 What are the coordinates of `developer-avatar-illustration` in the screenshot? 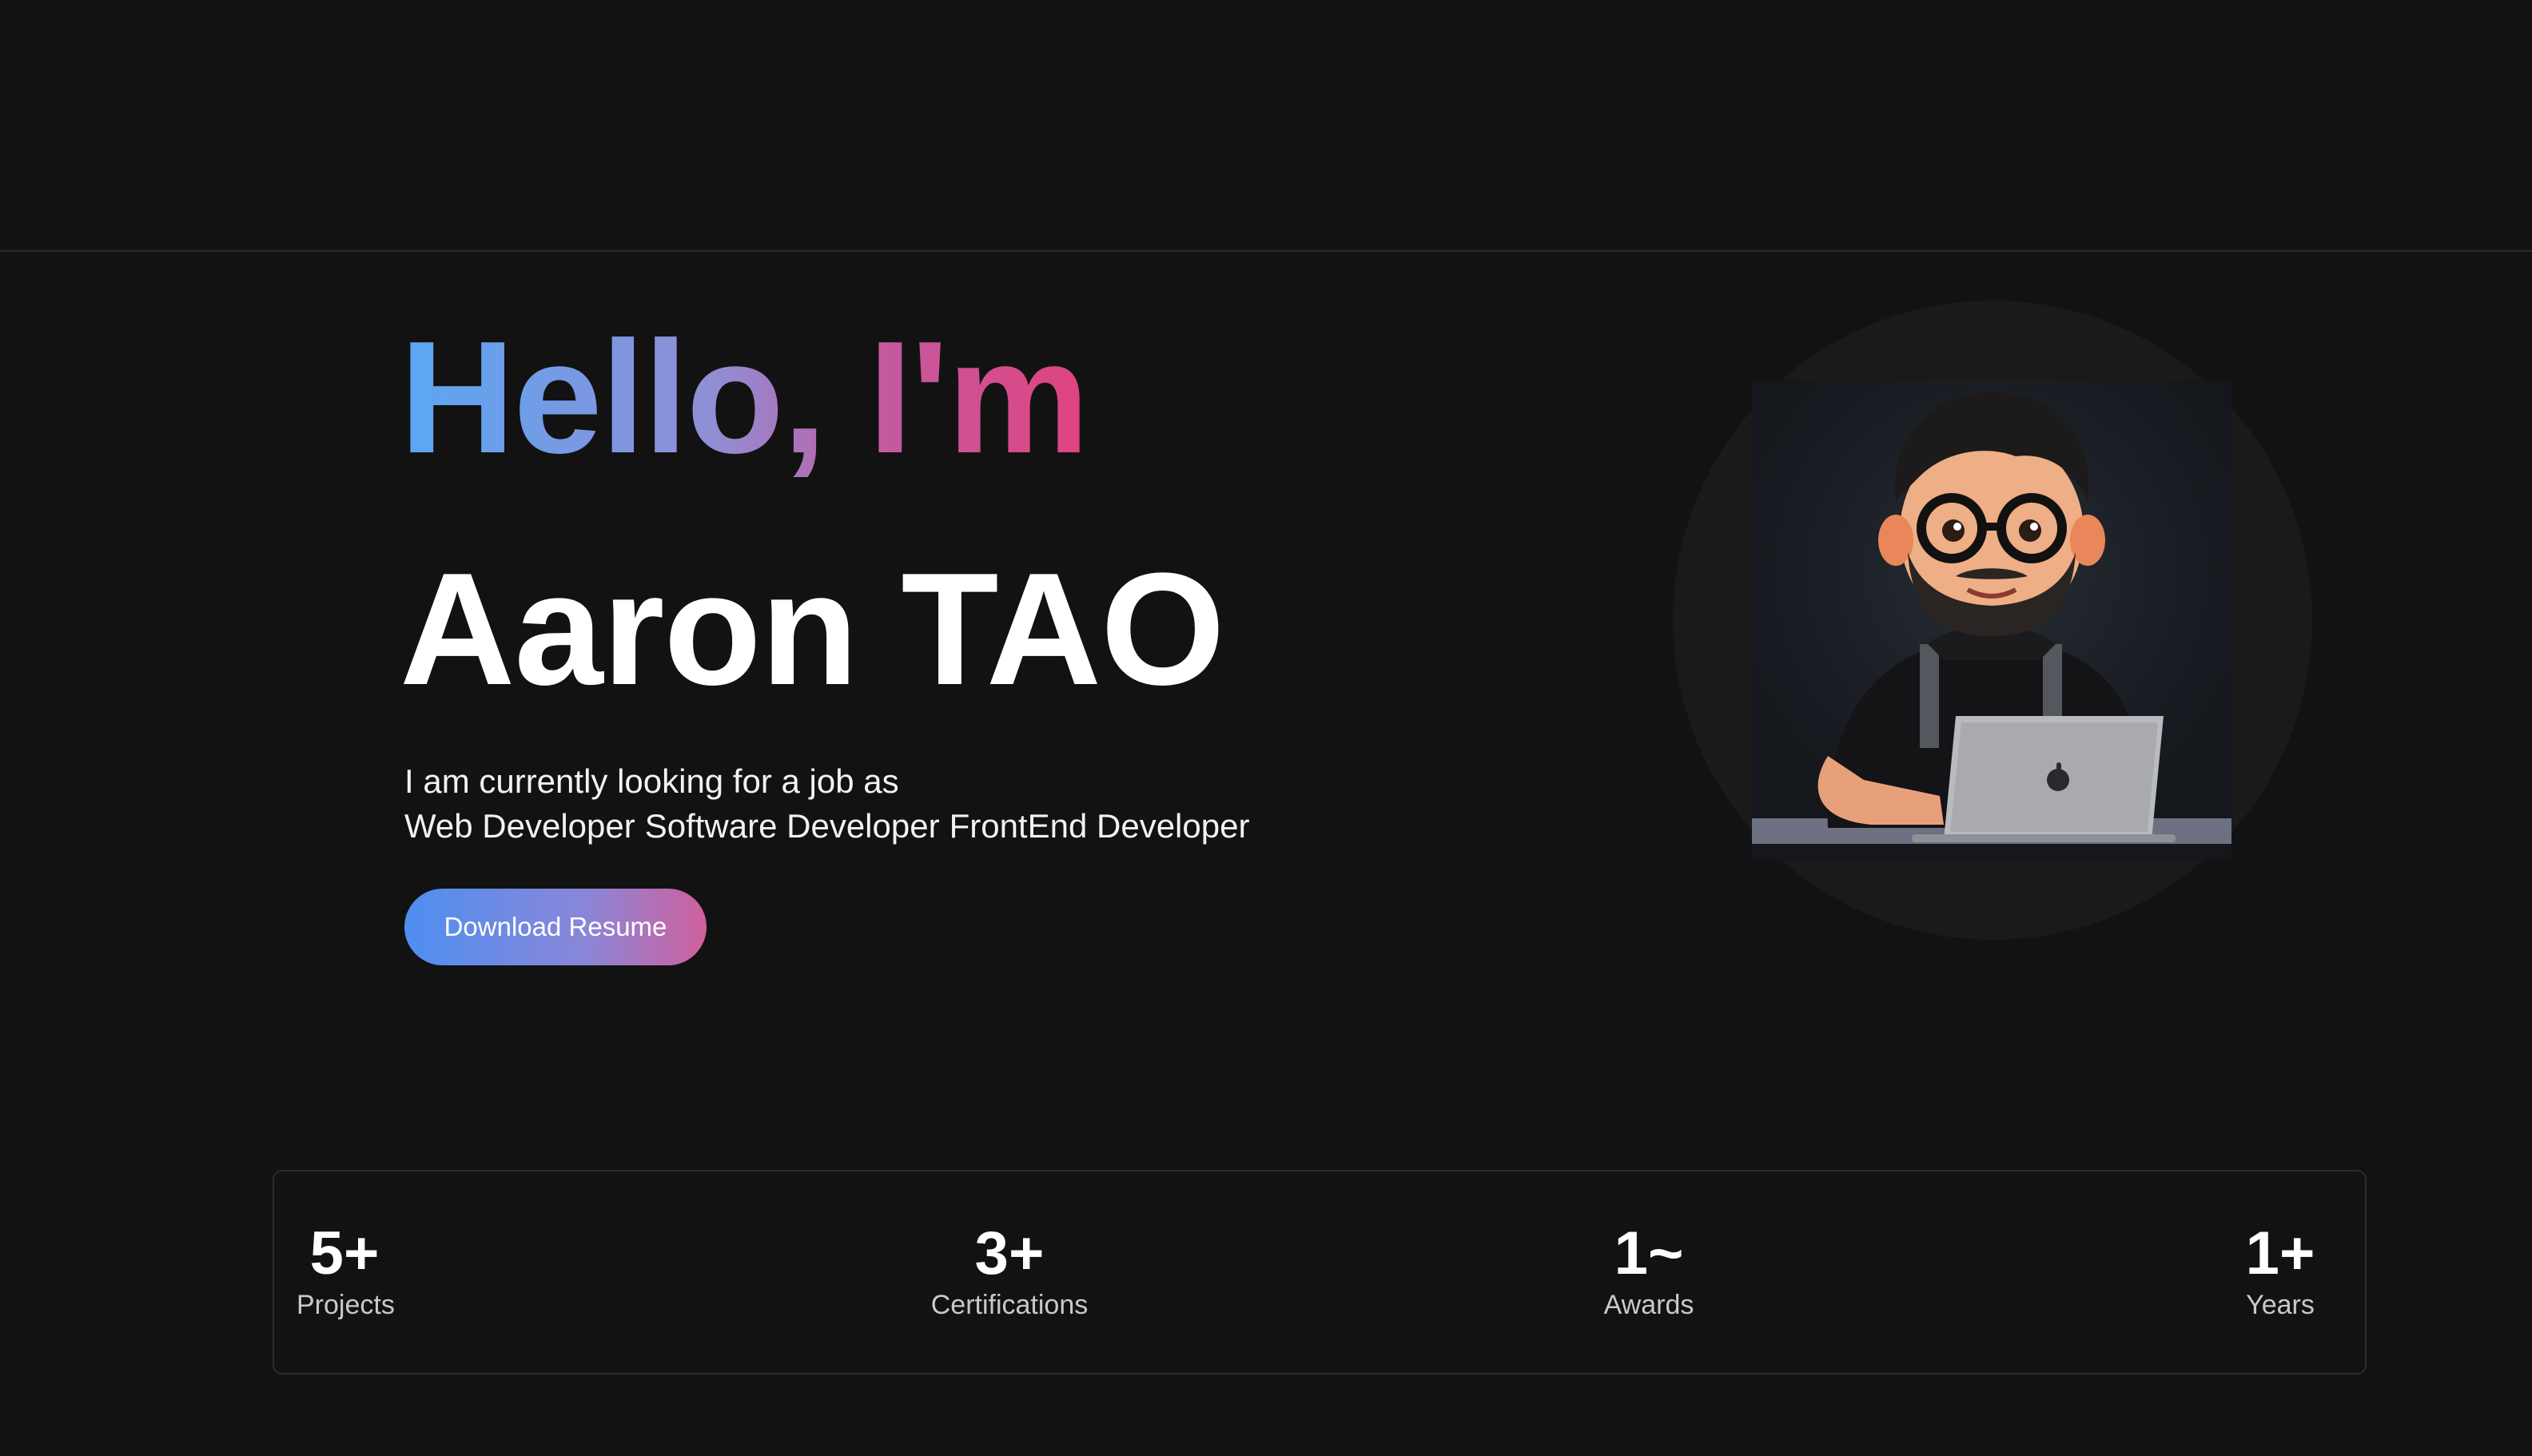 It's located at (1991, 626).